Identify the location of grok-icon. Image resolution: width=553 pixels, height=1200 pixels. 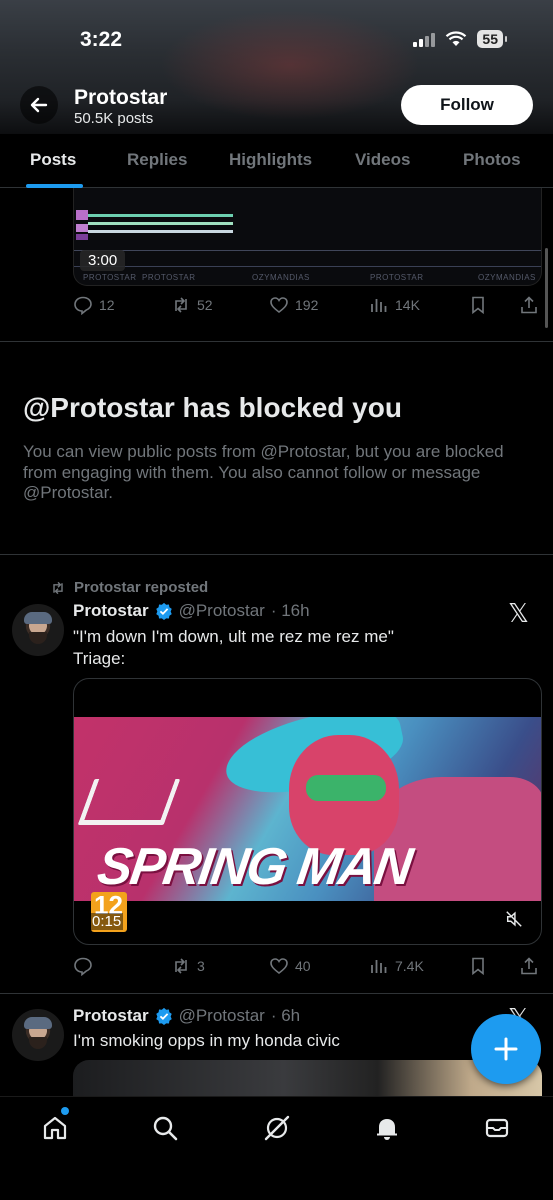
(277, 1128).